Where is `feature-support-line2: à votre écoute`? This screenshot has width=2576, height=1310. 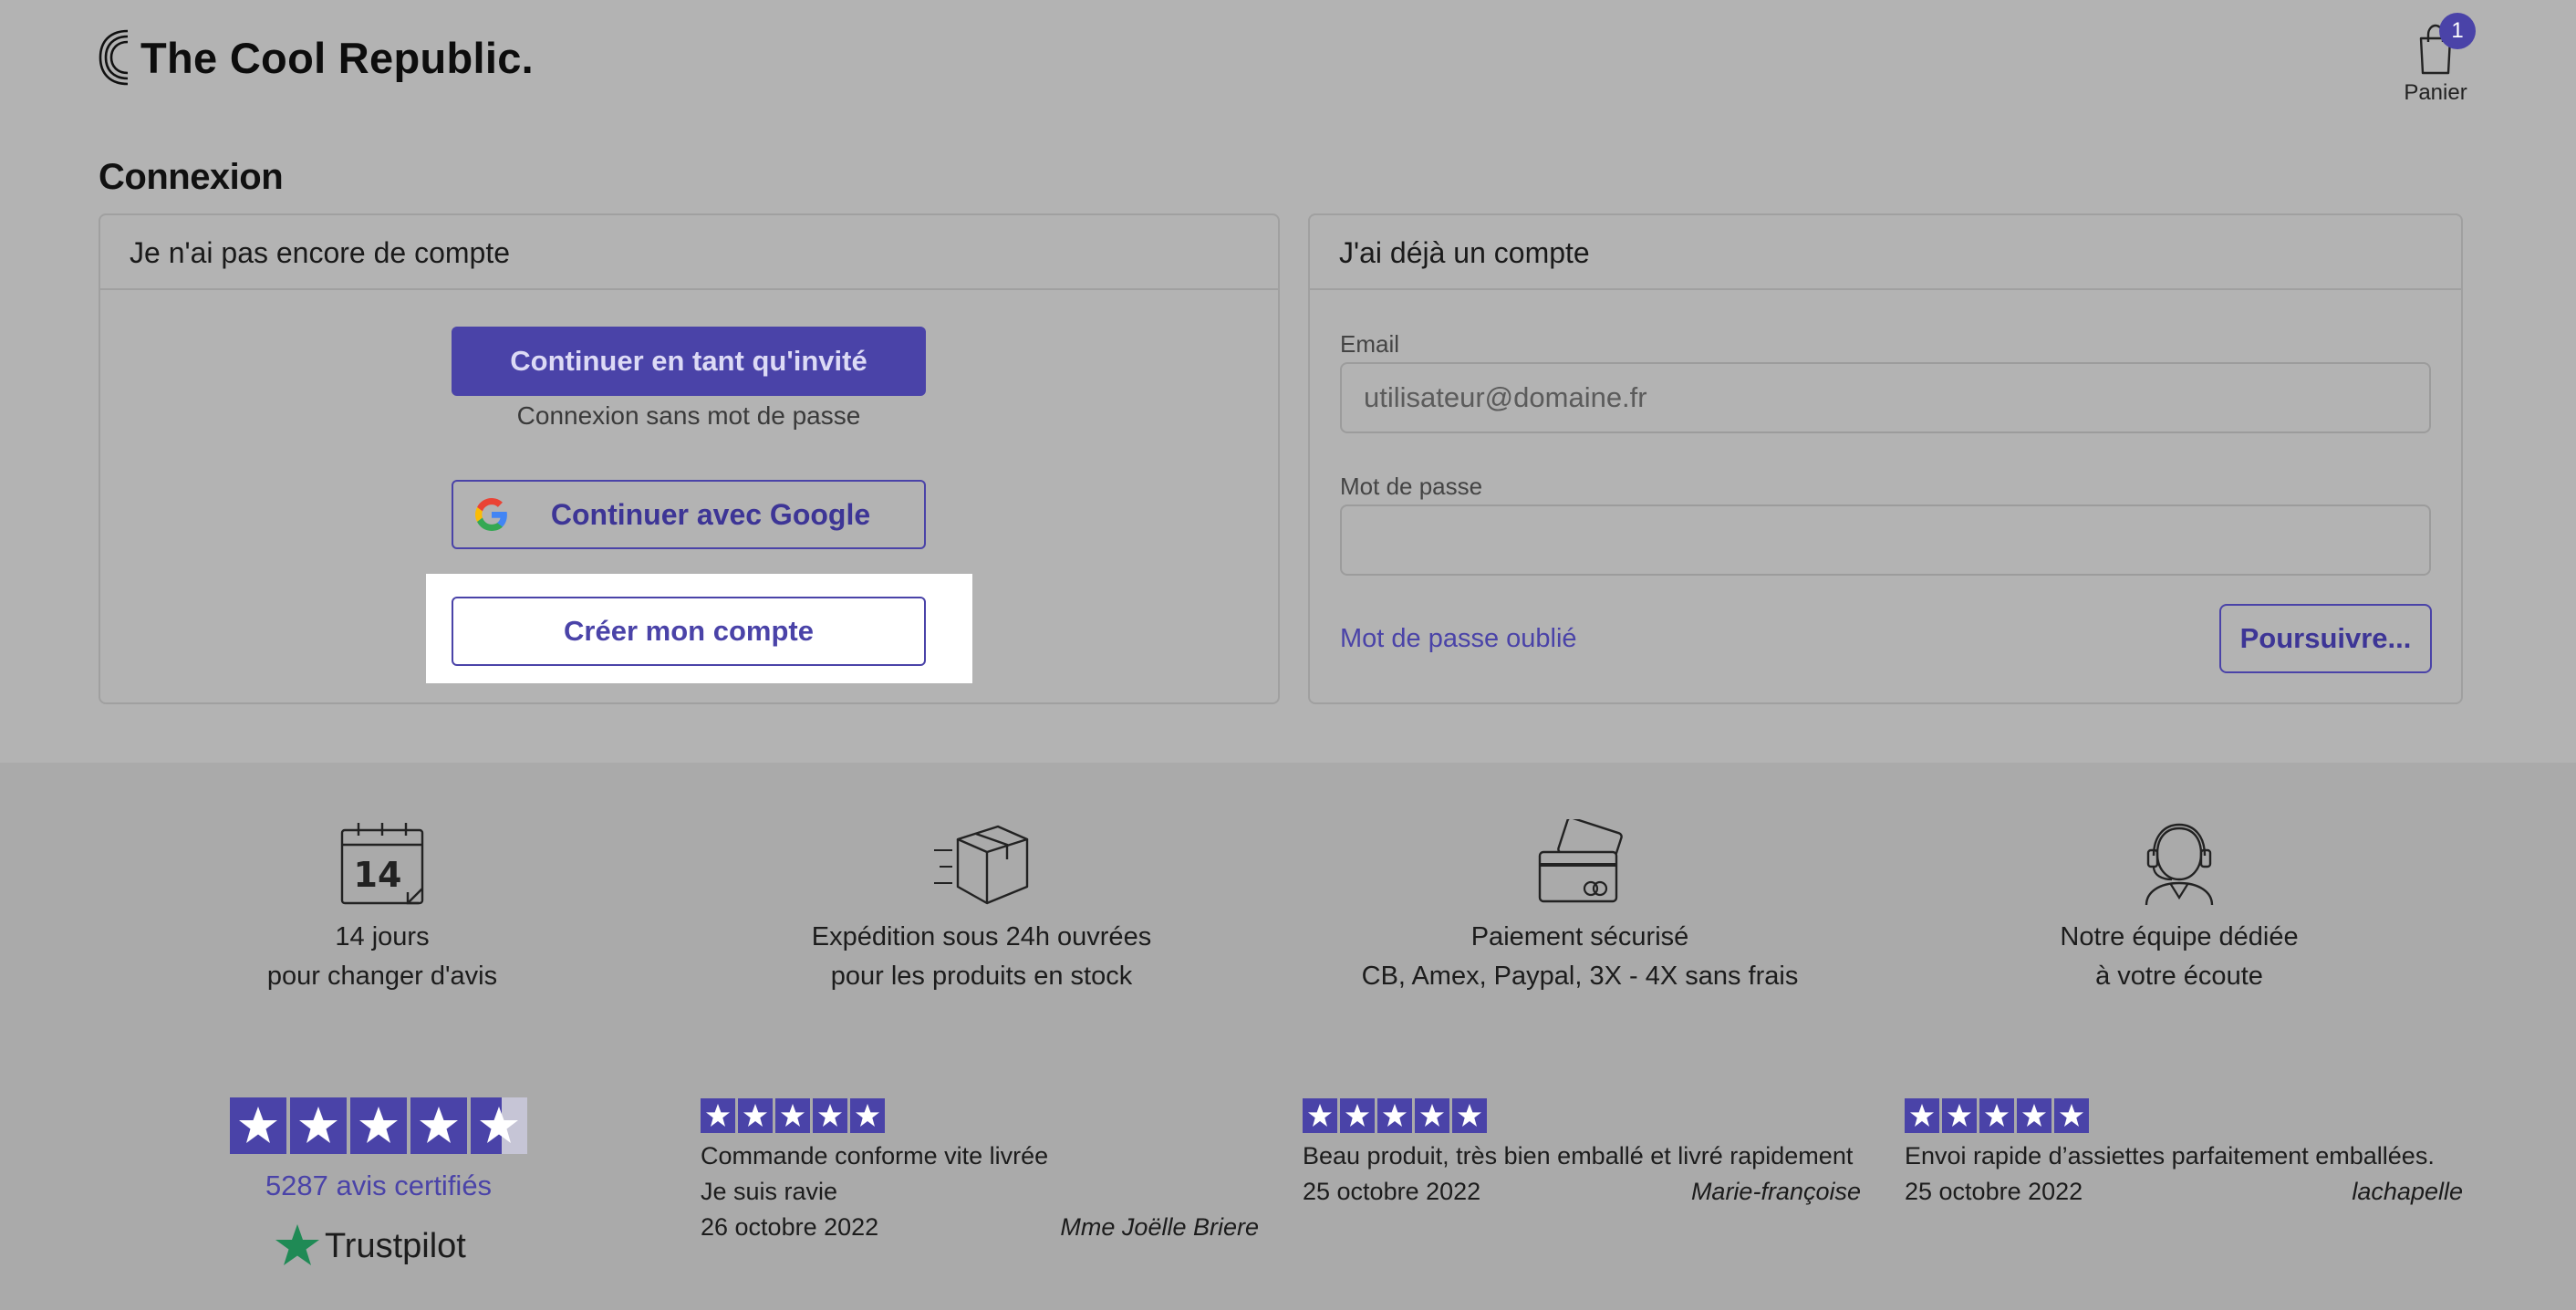 feature-support-line2: à votre écoute is located at coordinates (2179, 976).